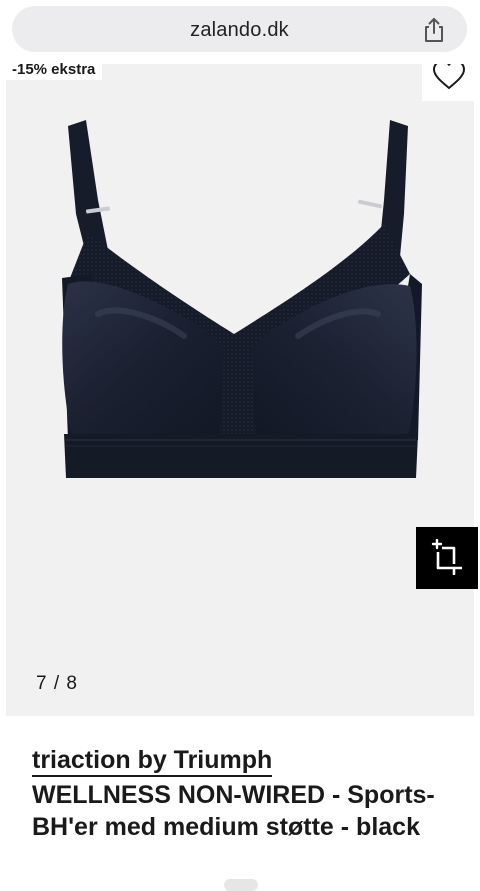 The width and height of the screenshot is (480, 891). I want to click on crop-sparkle-icon, so click(446, 557).